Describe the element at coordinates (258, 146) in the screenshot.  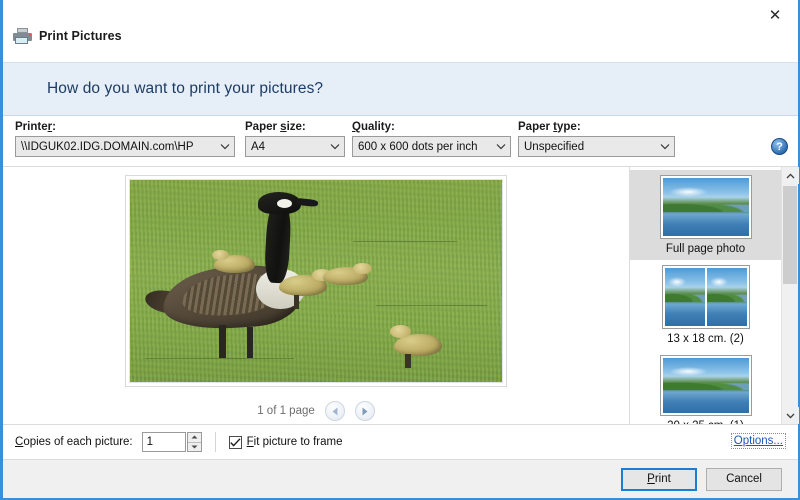
I see `paper-size-value: A4` at that location.